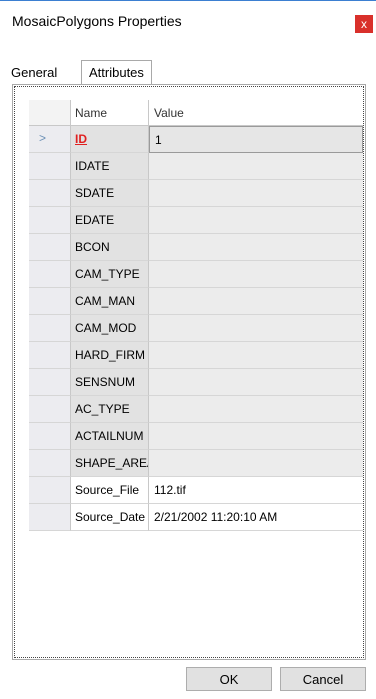  I want to click on attribute-name: SDATE, so click(110, 193).